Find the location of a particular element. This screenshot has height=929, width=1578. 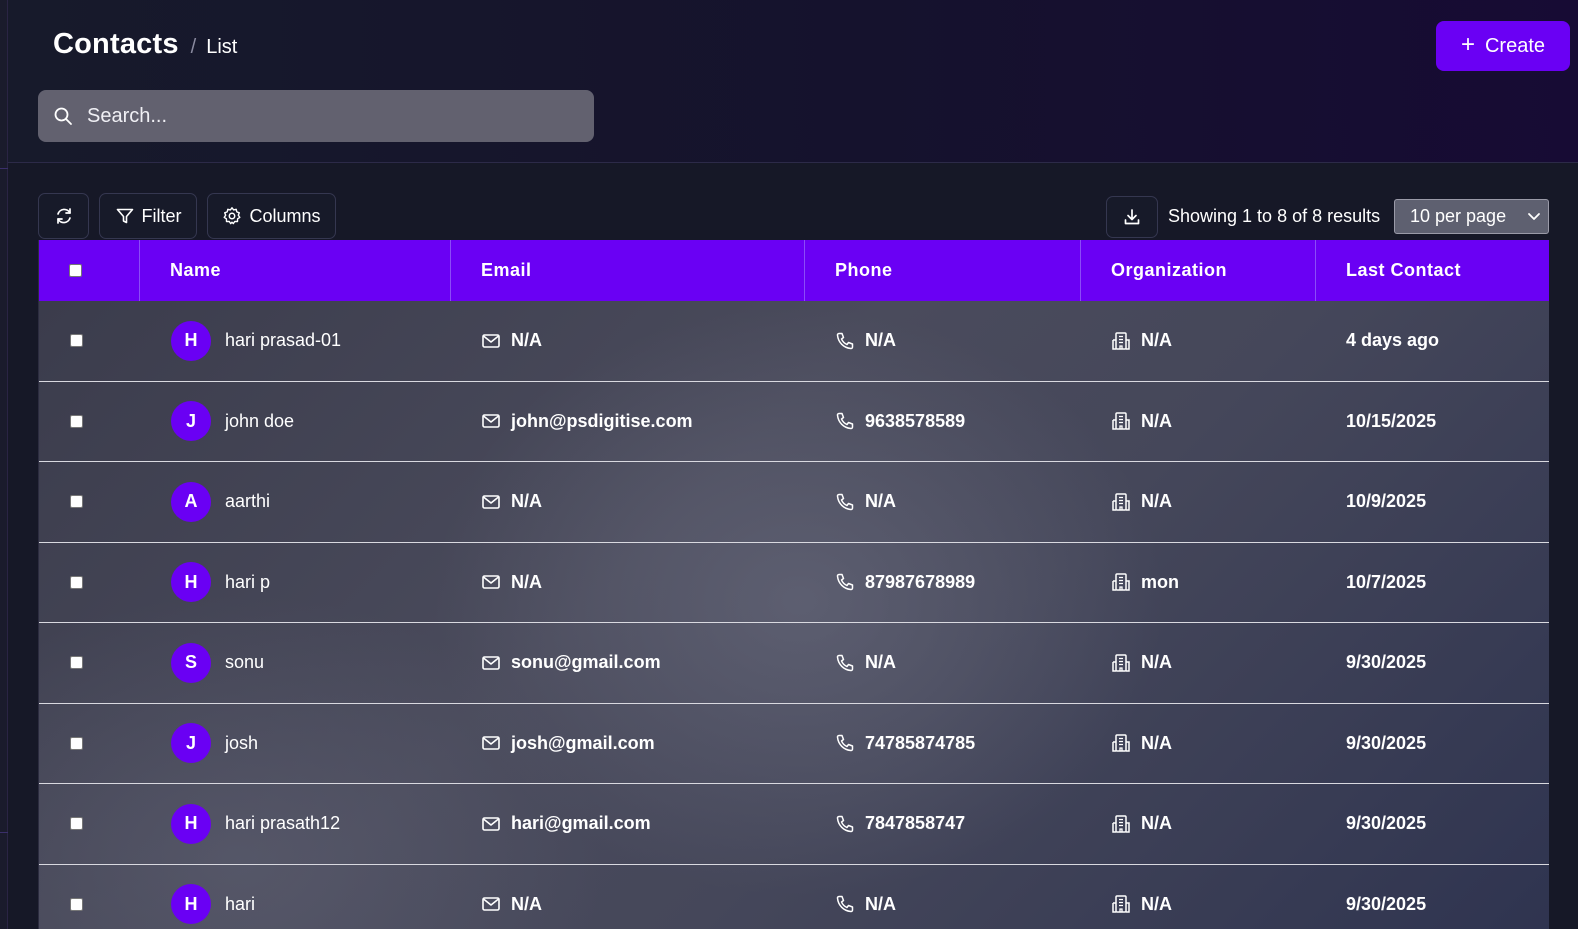

name-cell: J john doe is located at coordinates (295, 422).